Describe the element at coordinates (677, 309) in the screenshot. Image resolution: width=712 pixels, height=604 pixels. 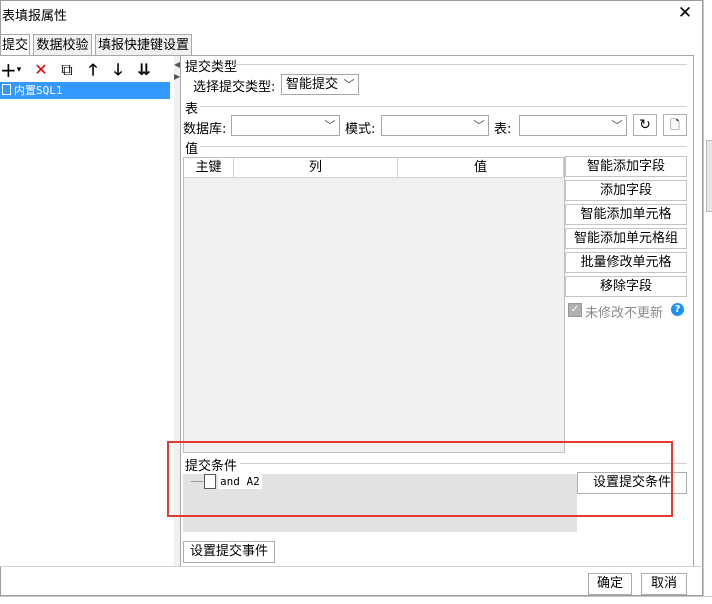
I see `help-icon: ?` at that location.